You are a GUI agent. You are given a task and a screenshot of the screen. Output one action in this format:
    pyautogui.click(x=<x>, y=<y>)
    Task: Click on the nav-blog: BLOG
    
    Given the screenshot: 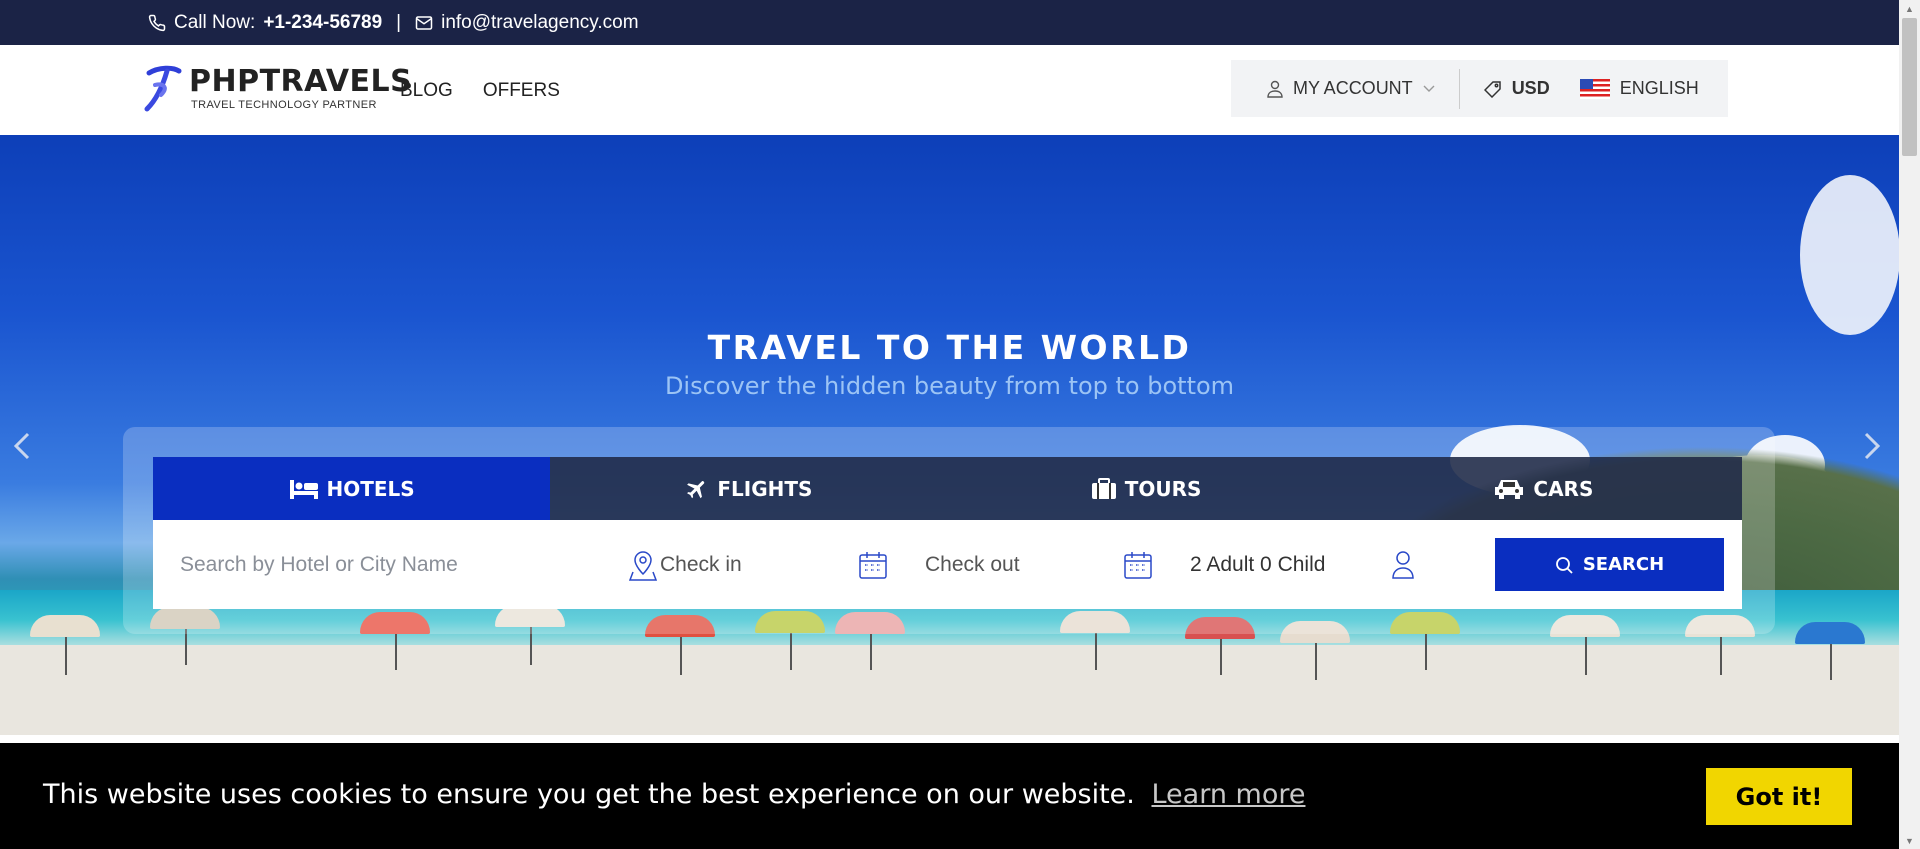 What is the action you would take?
    pyautogui.click(x=426, y=91)
    